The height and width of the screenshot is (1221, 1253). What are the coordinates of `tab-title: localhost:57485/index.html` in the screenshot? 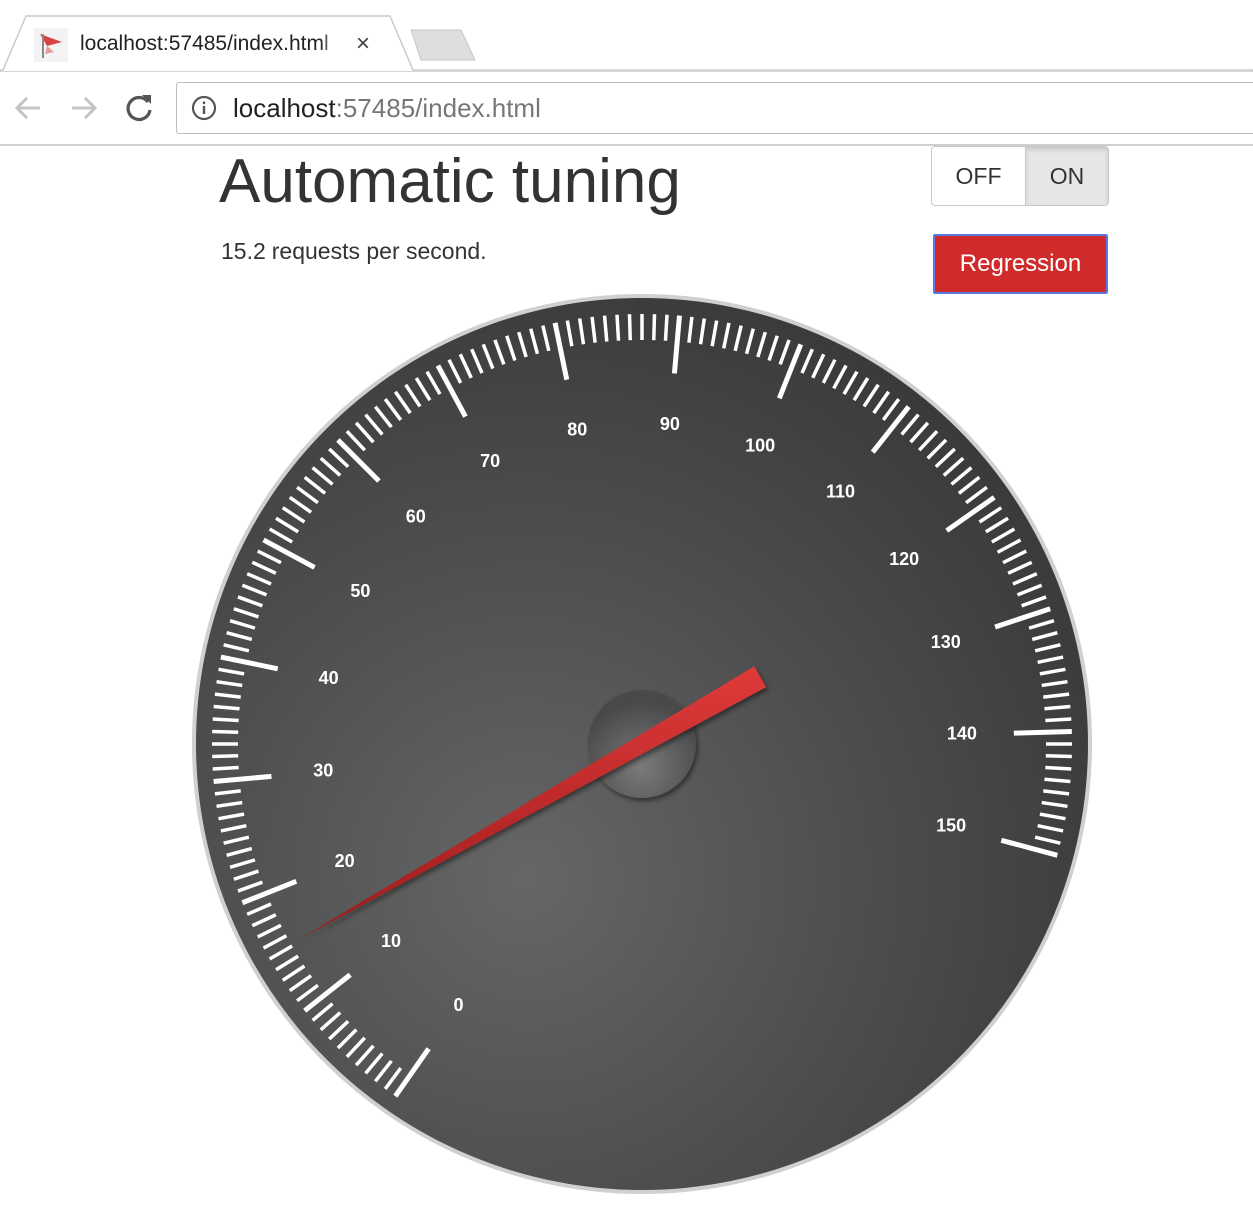 It's located at (204, 43).